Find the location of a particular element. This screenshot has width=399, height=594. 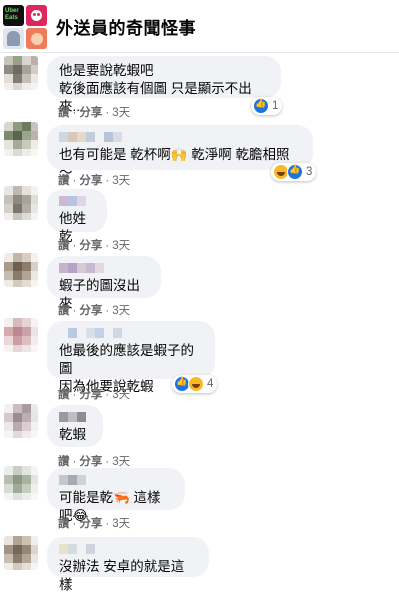

reaction-count: 4 is located at coordinates (210, 384).